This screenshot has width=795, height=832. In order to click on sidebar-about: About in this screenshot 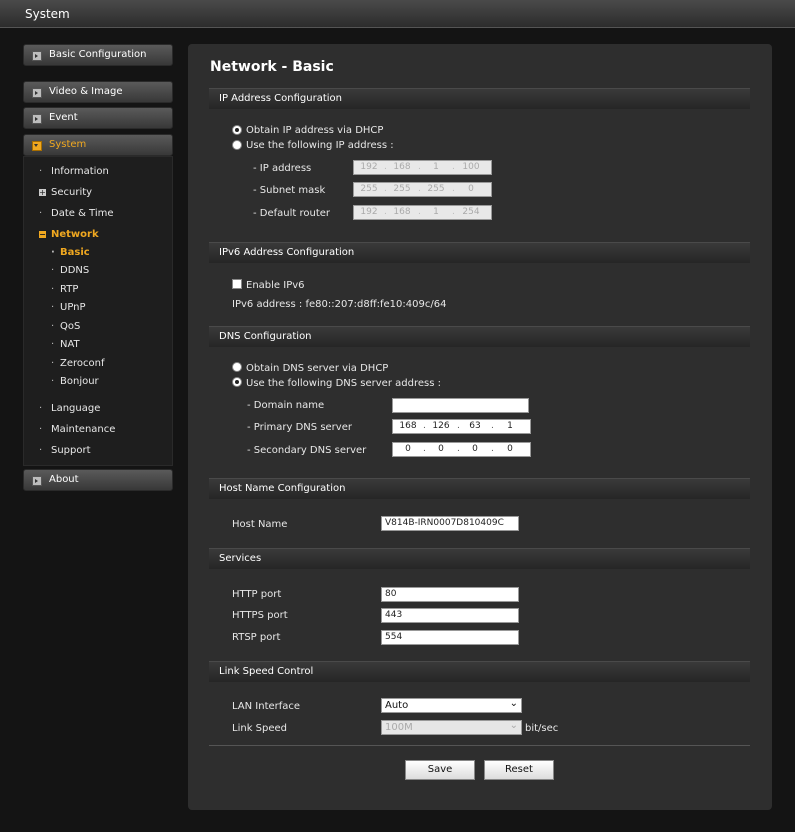, I will do `click(98, 480)`.